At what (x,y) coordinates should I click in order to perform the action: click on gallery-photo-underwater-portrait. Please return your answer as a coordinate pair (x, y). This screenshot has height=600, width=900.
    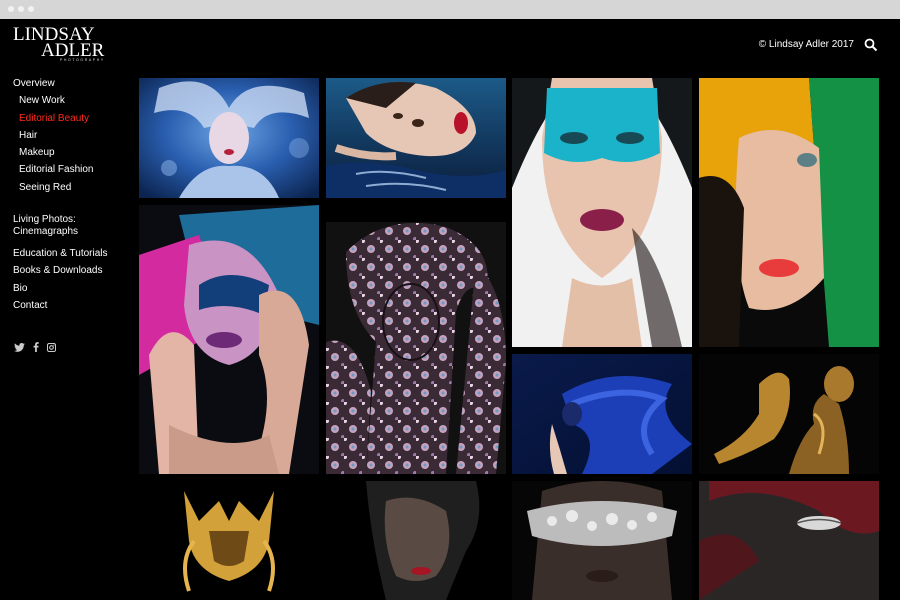
    Looking at the image, I should click on (229, 138).